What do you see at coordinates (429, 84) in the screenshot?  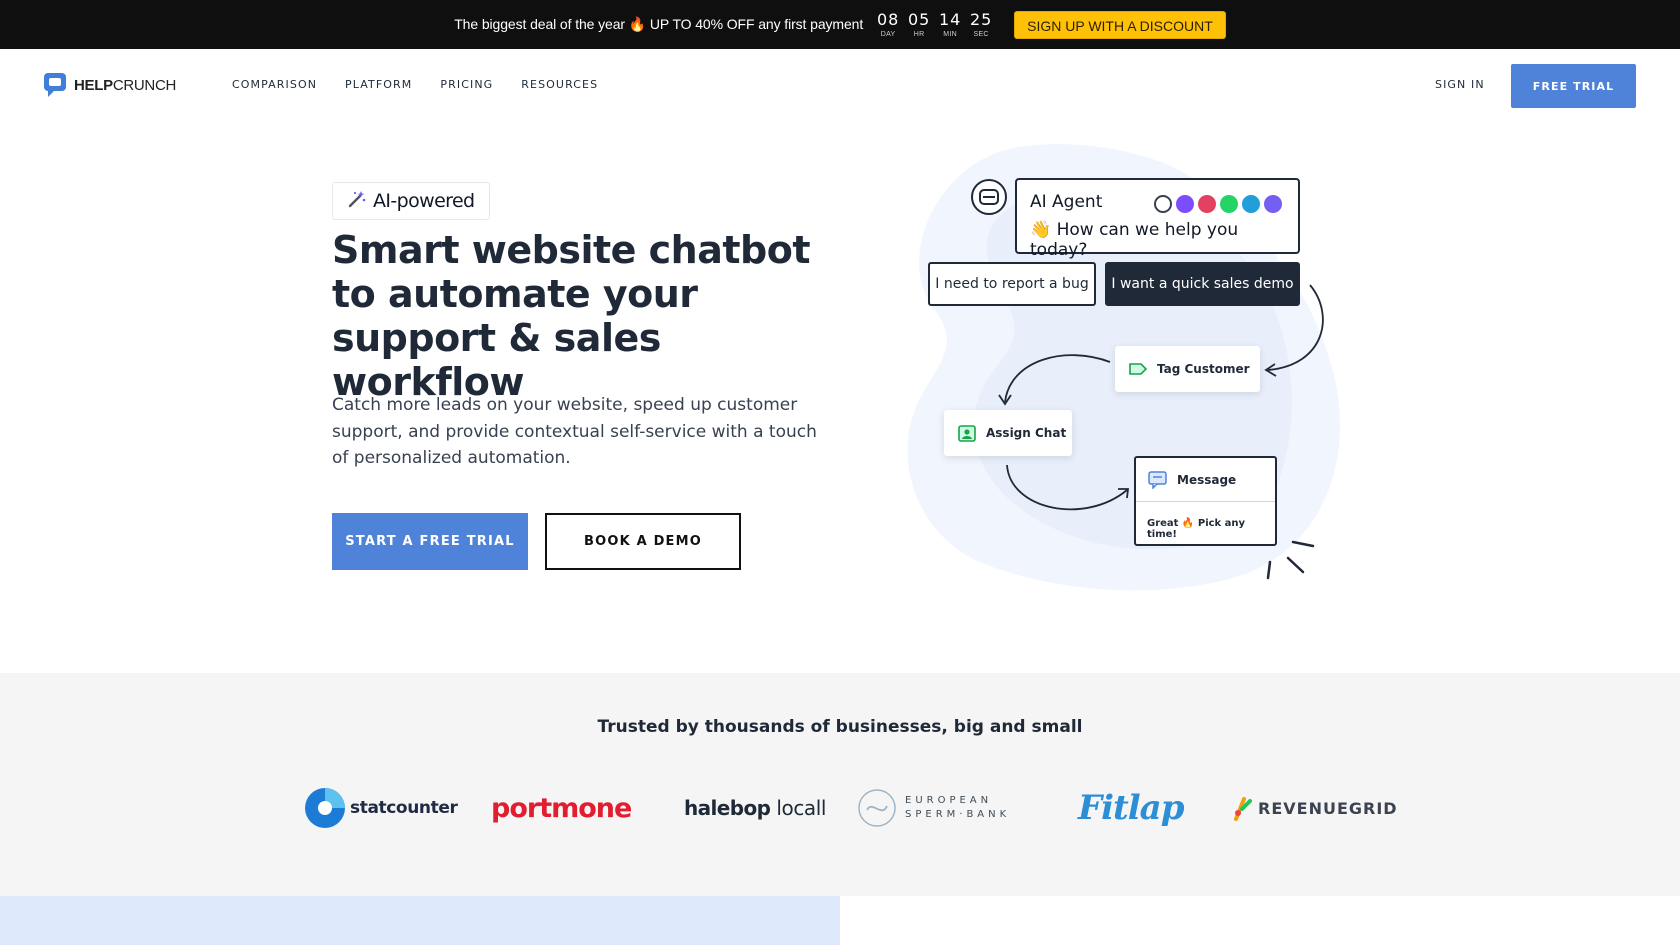 I see `nav-links: COMPARISON PLATFORM PRICING RESOURCES` at bounding box center [429, 84].